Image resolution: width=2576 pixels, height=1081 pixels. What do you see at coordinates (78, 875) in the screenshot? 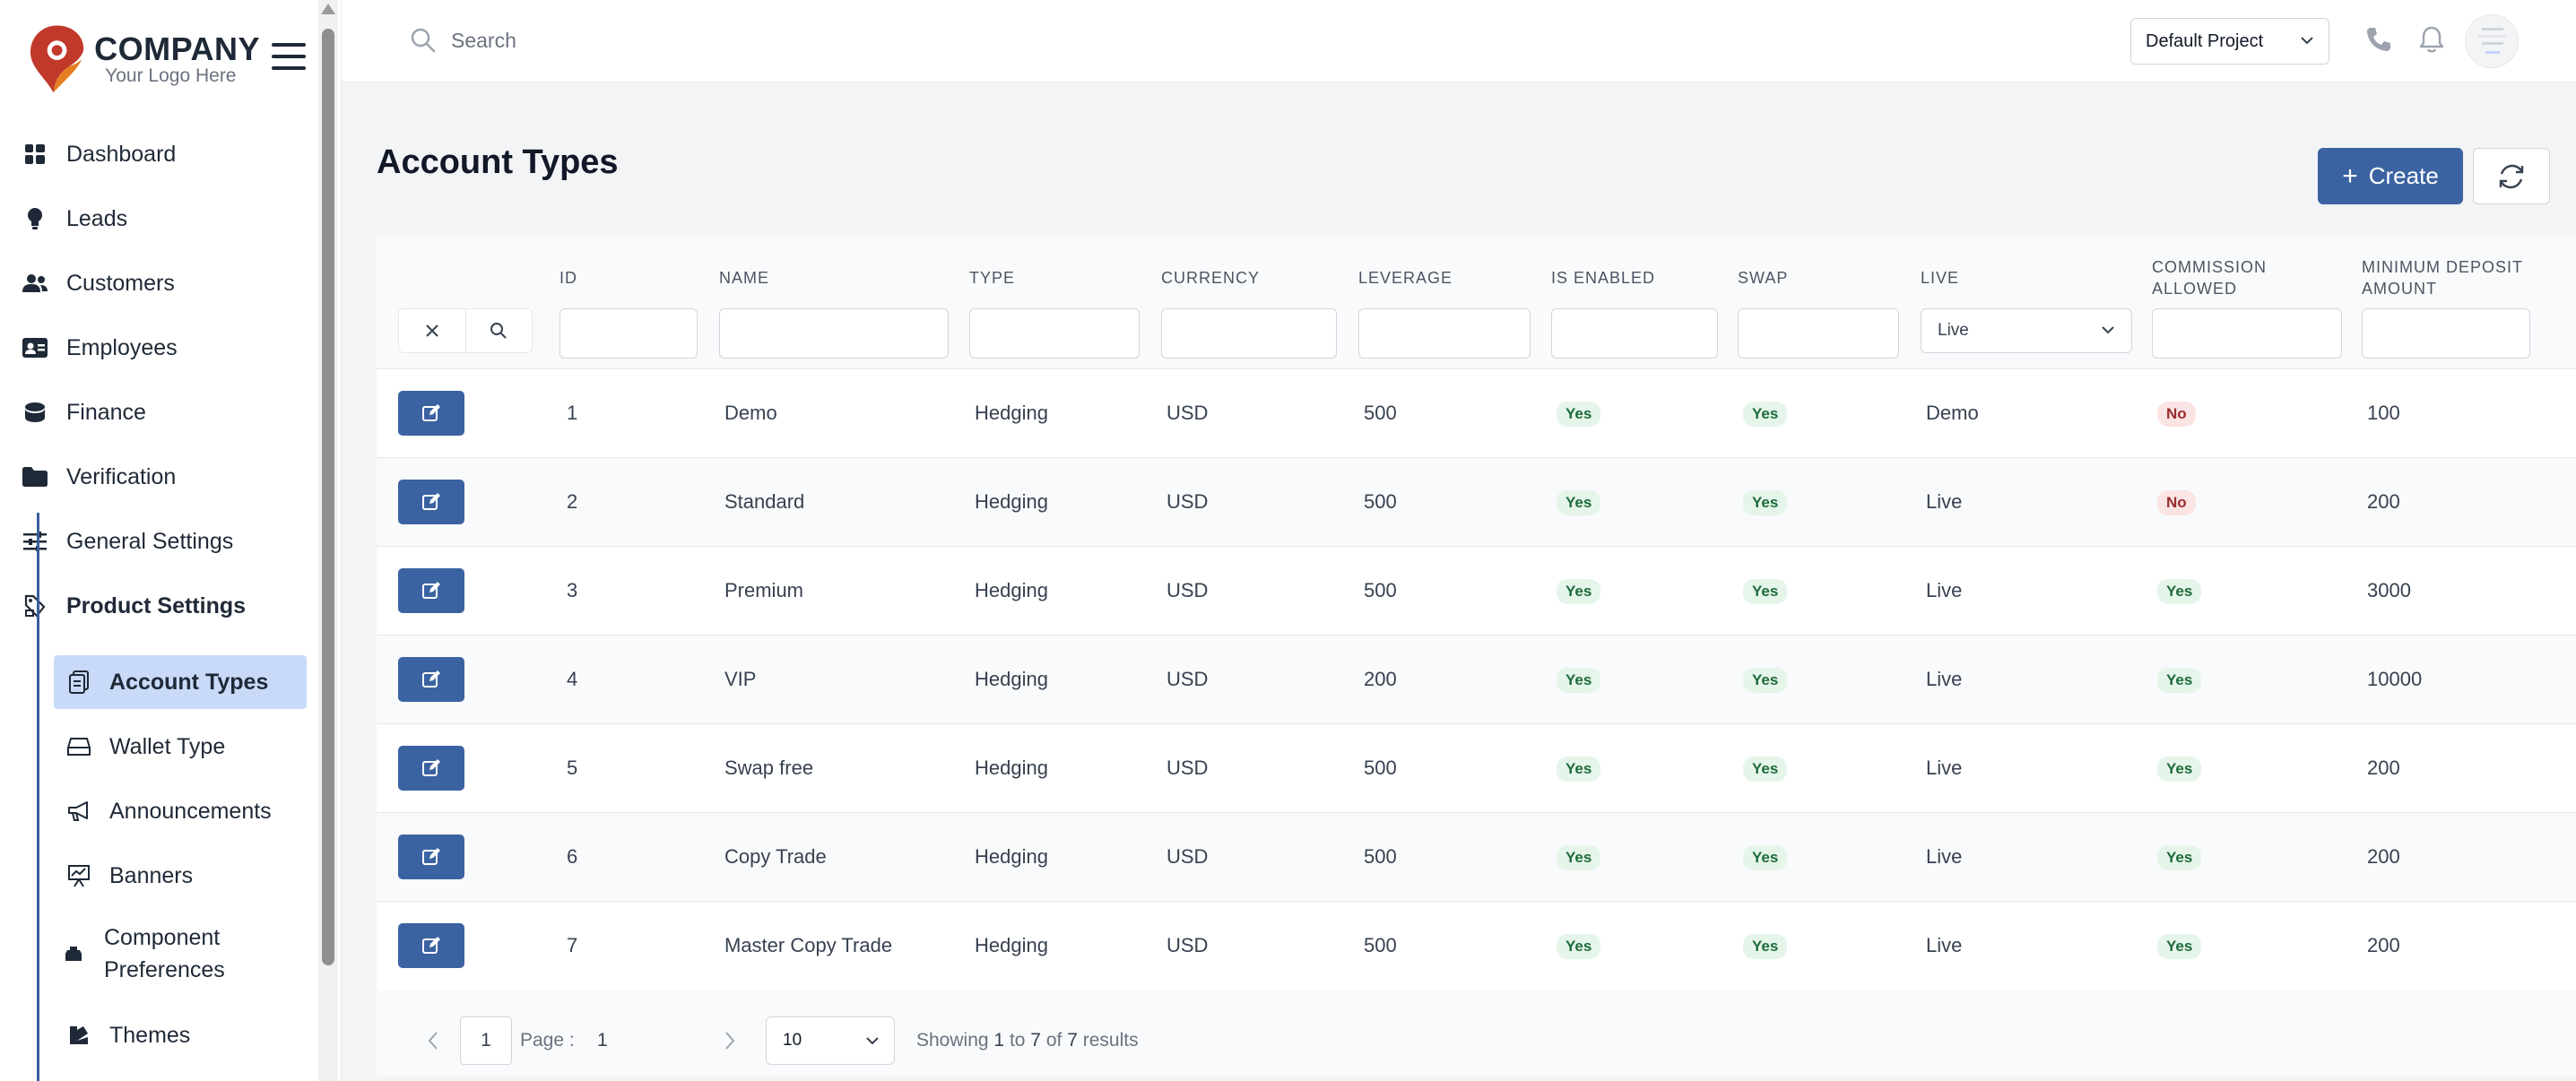
I see `presentation-icon` at bounding box center [78, 875].